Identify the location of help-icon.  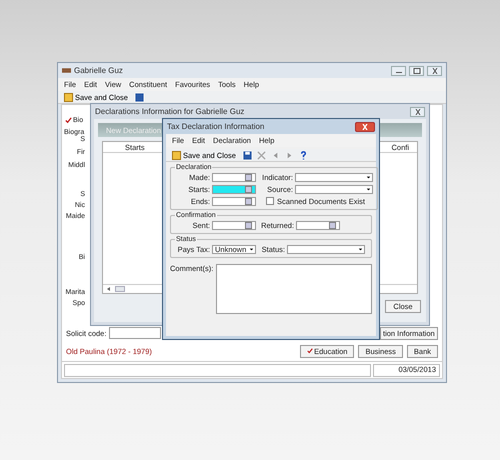
(303, 155).